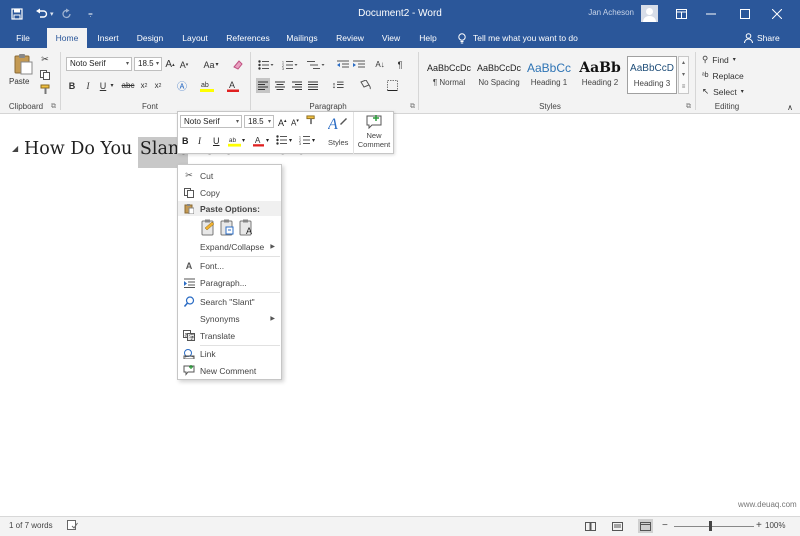 Image resolution: width=800 pixels, height=536 pixels. What do you see at coordinates (263, 85) in the screenshot?
I see `align-left-icon` at bounding box center [263, 85].